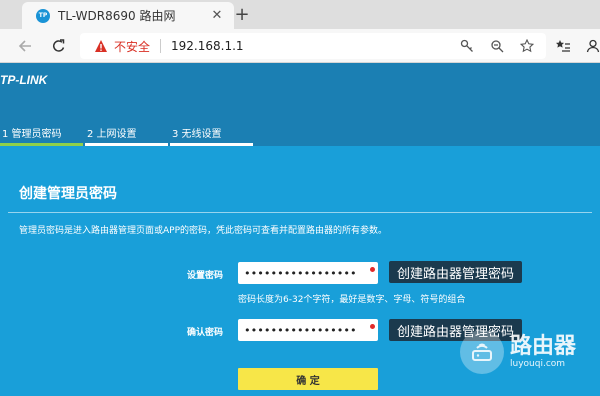 The image size is (600, 396). I want to click on watermark: 路由器 luyouqi.com, so click(518, 352).